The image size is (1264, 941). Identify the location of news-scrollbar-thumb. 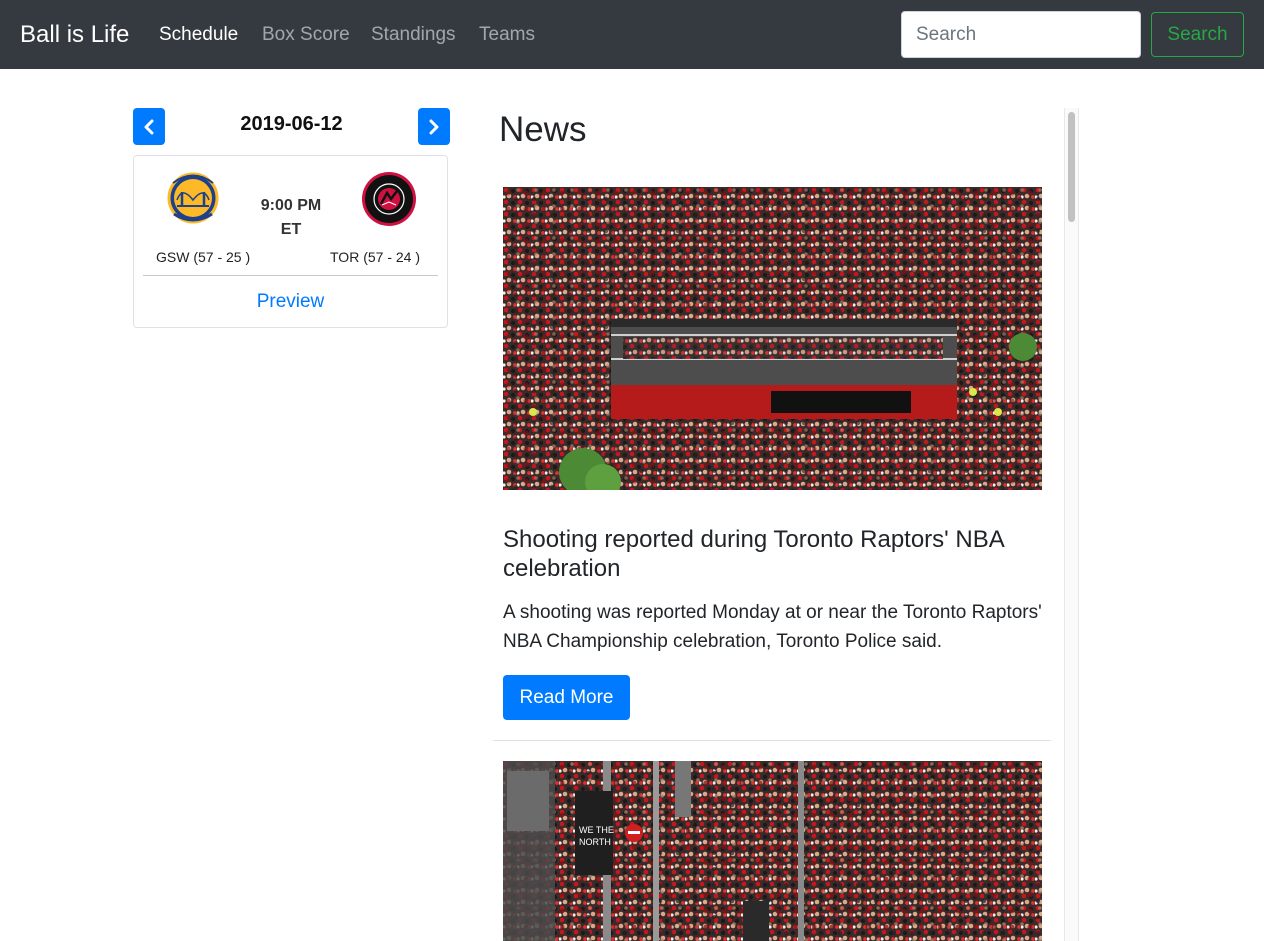
(1071, 167).